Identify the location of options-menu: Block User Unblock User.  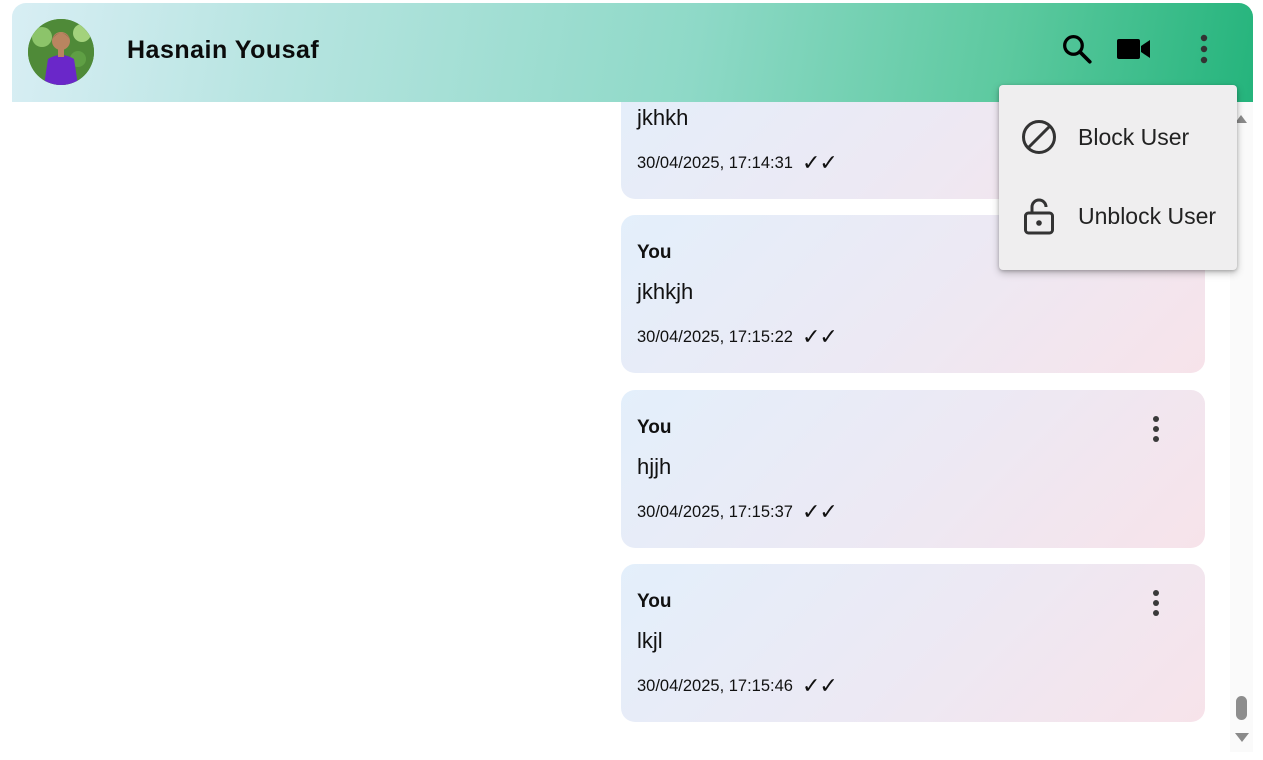
(1118, 177).